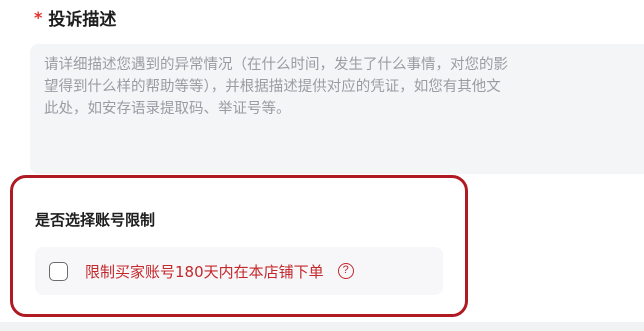 Image resolution: width=644 pixels, height=331 pixels. I want to click on required-mark: *, so click(38, 17).